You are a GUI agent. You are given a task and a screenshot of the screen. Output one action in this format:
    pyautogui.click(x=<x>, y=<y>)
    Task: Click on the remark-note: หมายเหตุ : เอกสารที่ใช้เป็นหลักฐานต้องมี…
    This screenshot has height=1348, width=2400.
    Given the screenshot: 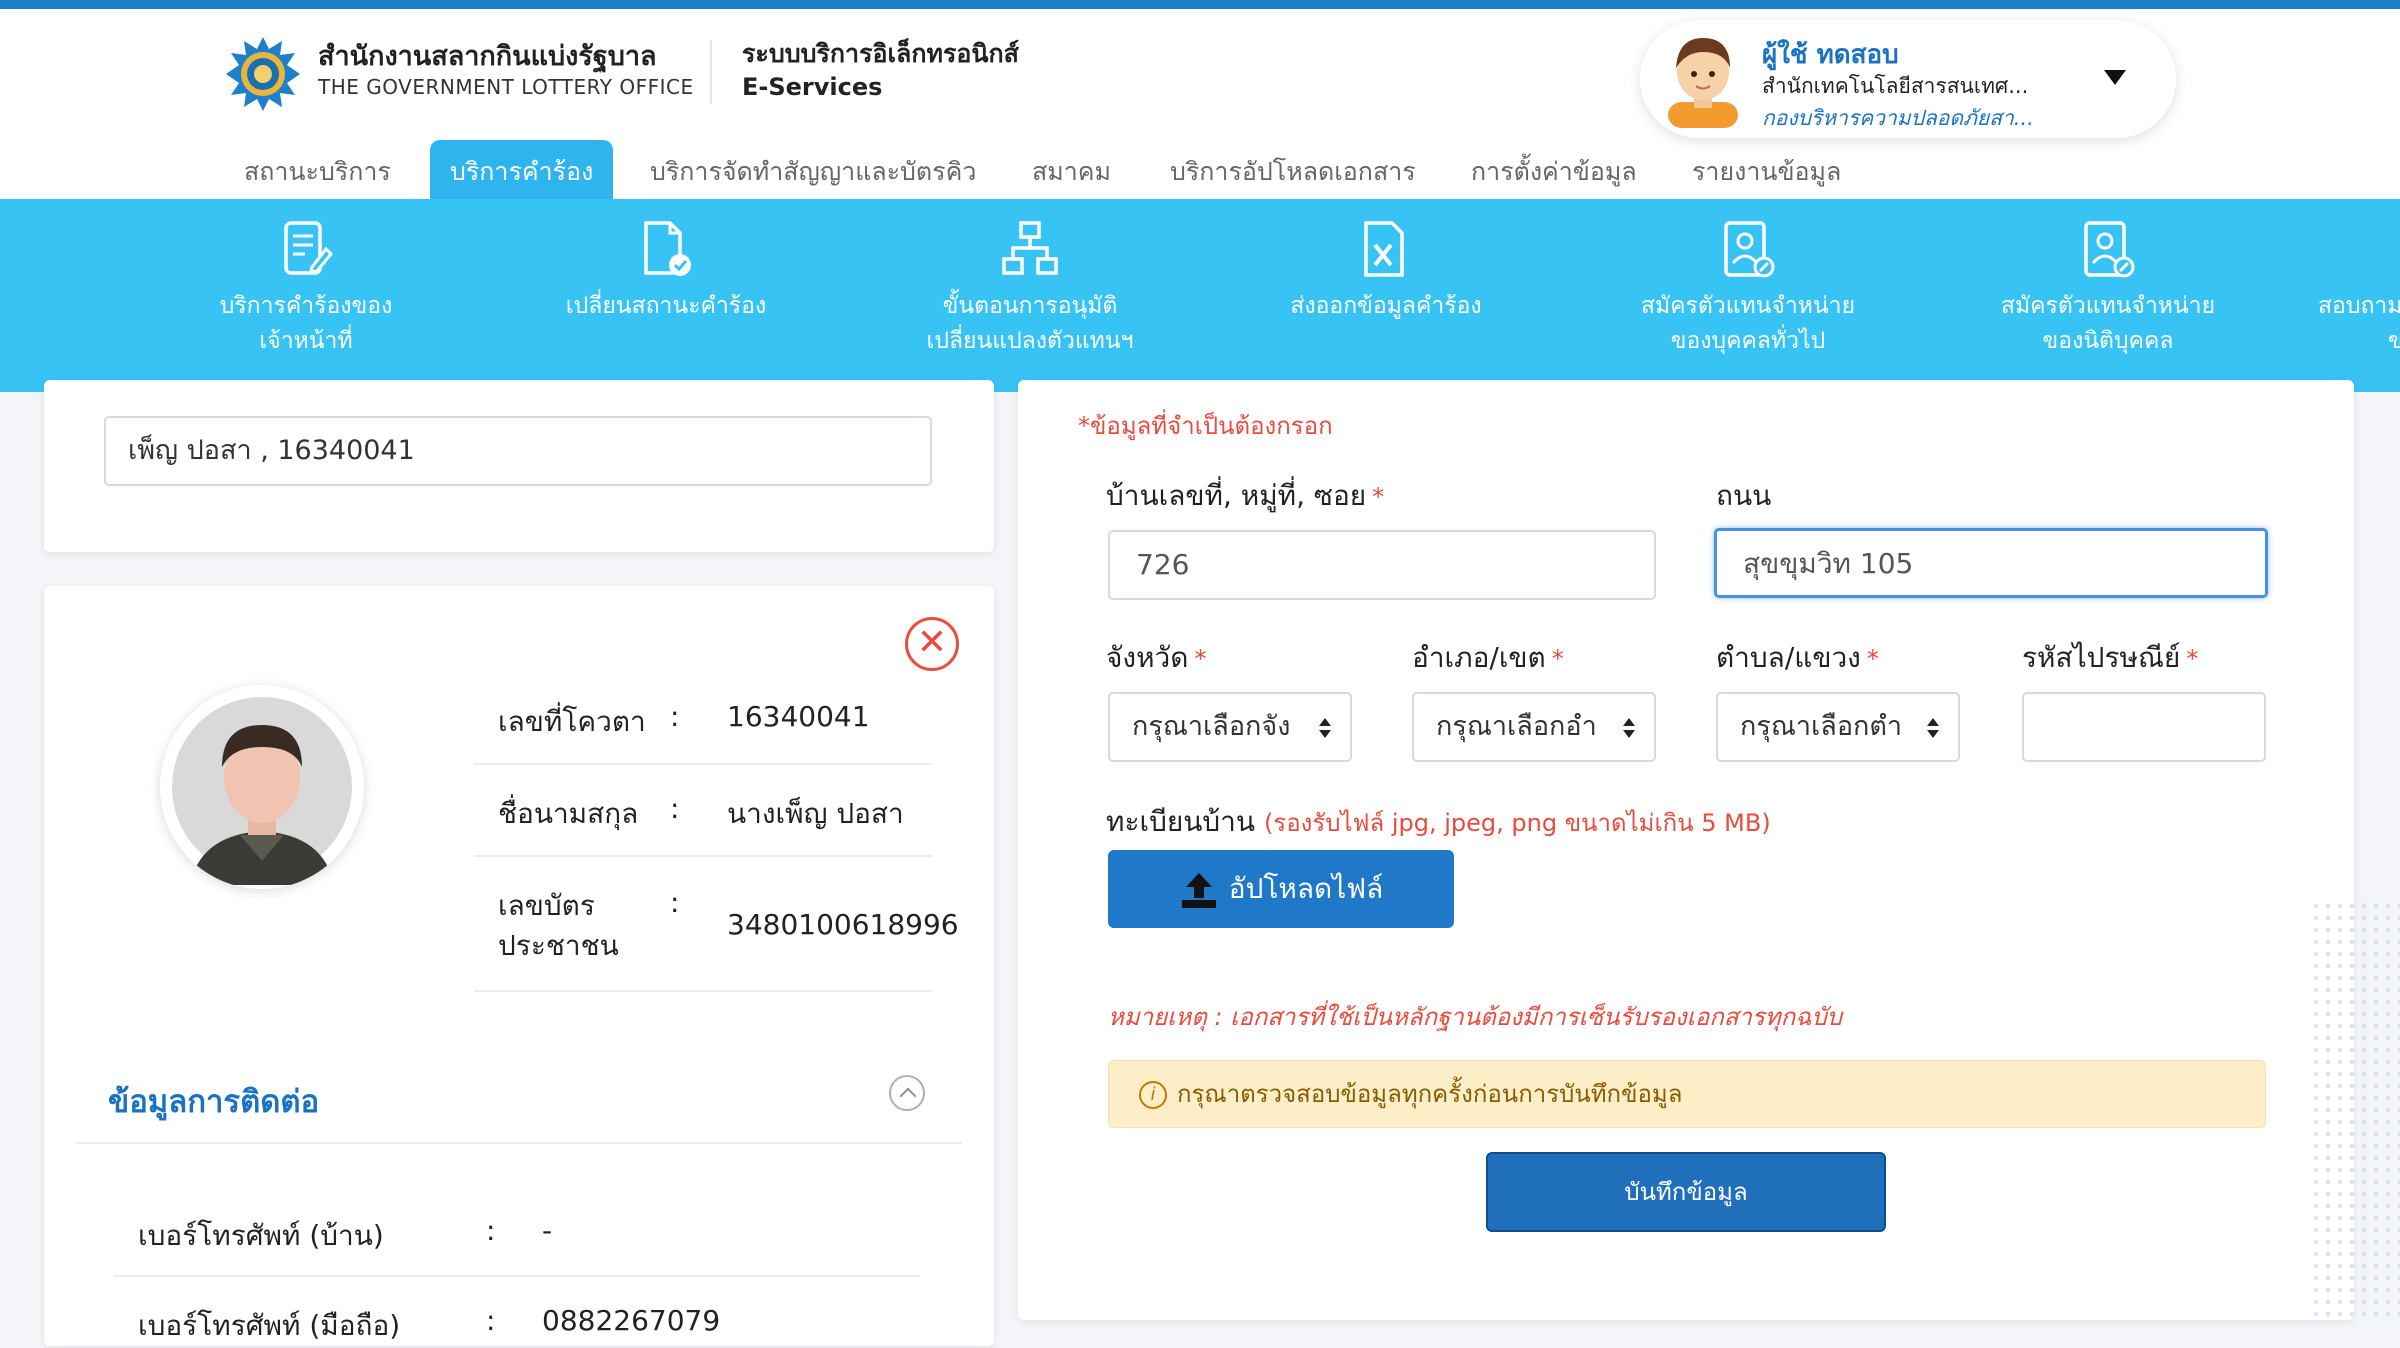 What is the action you would take?
    pyautogui.click(x=1475, y=1017)
    